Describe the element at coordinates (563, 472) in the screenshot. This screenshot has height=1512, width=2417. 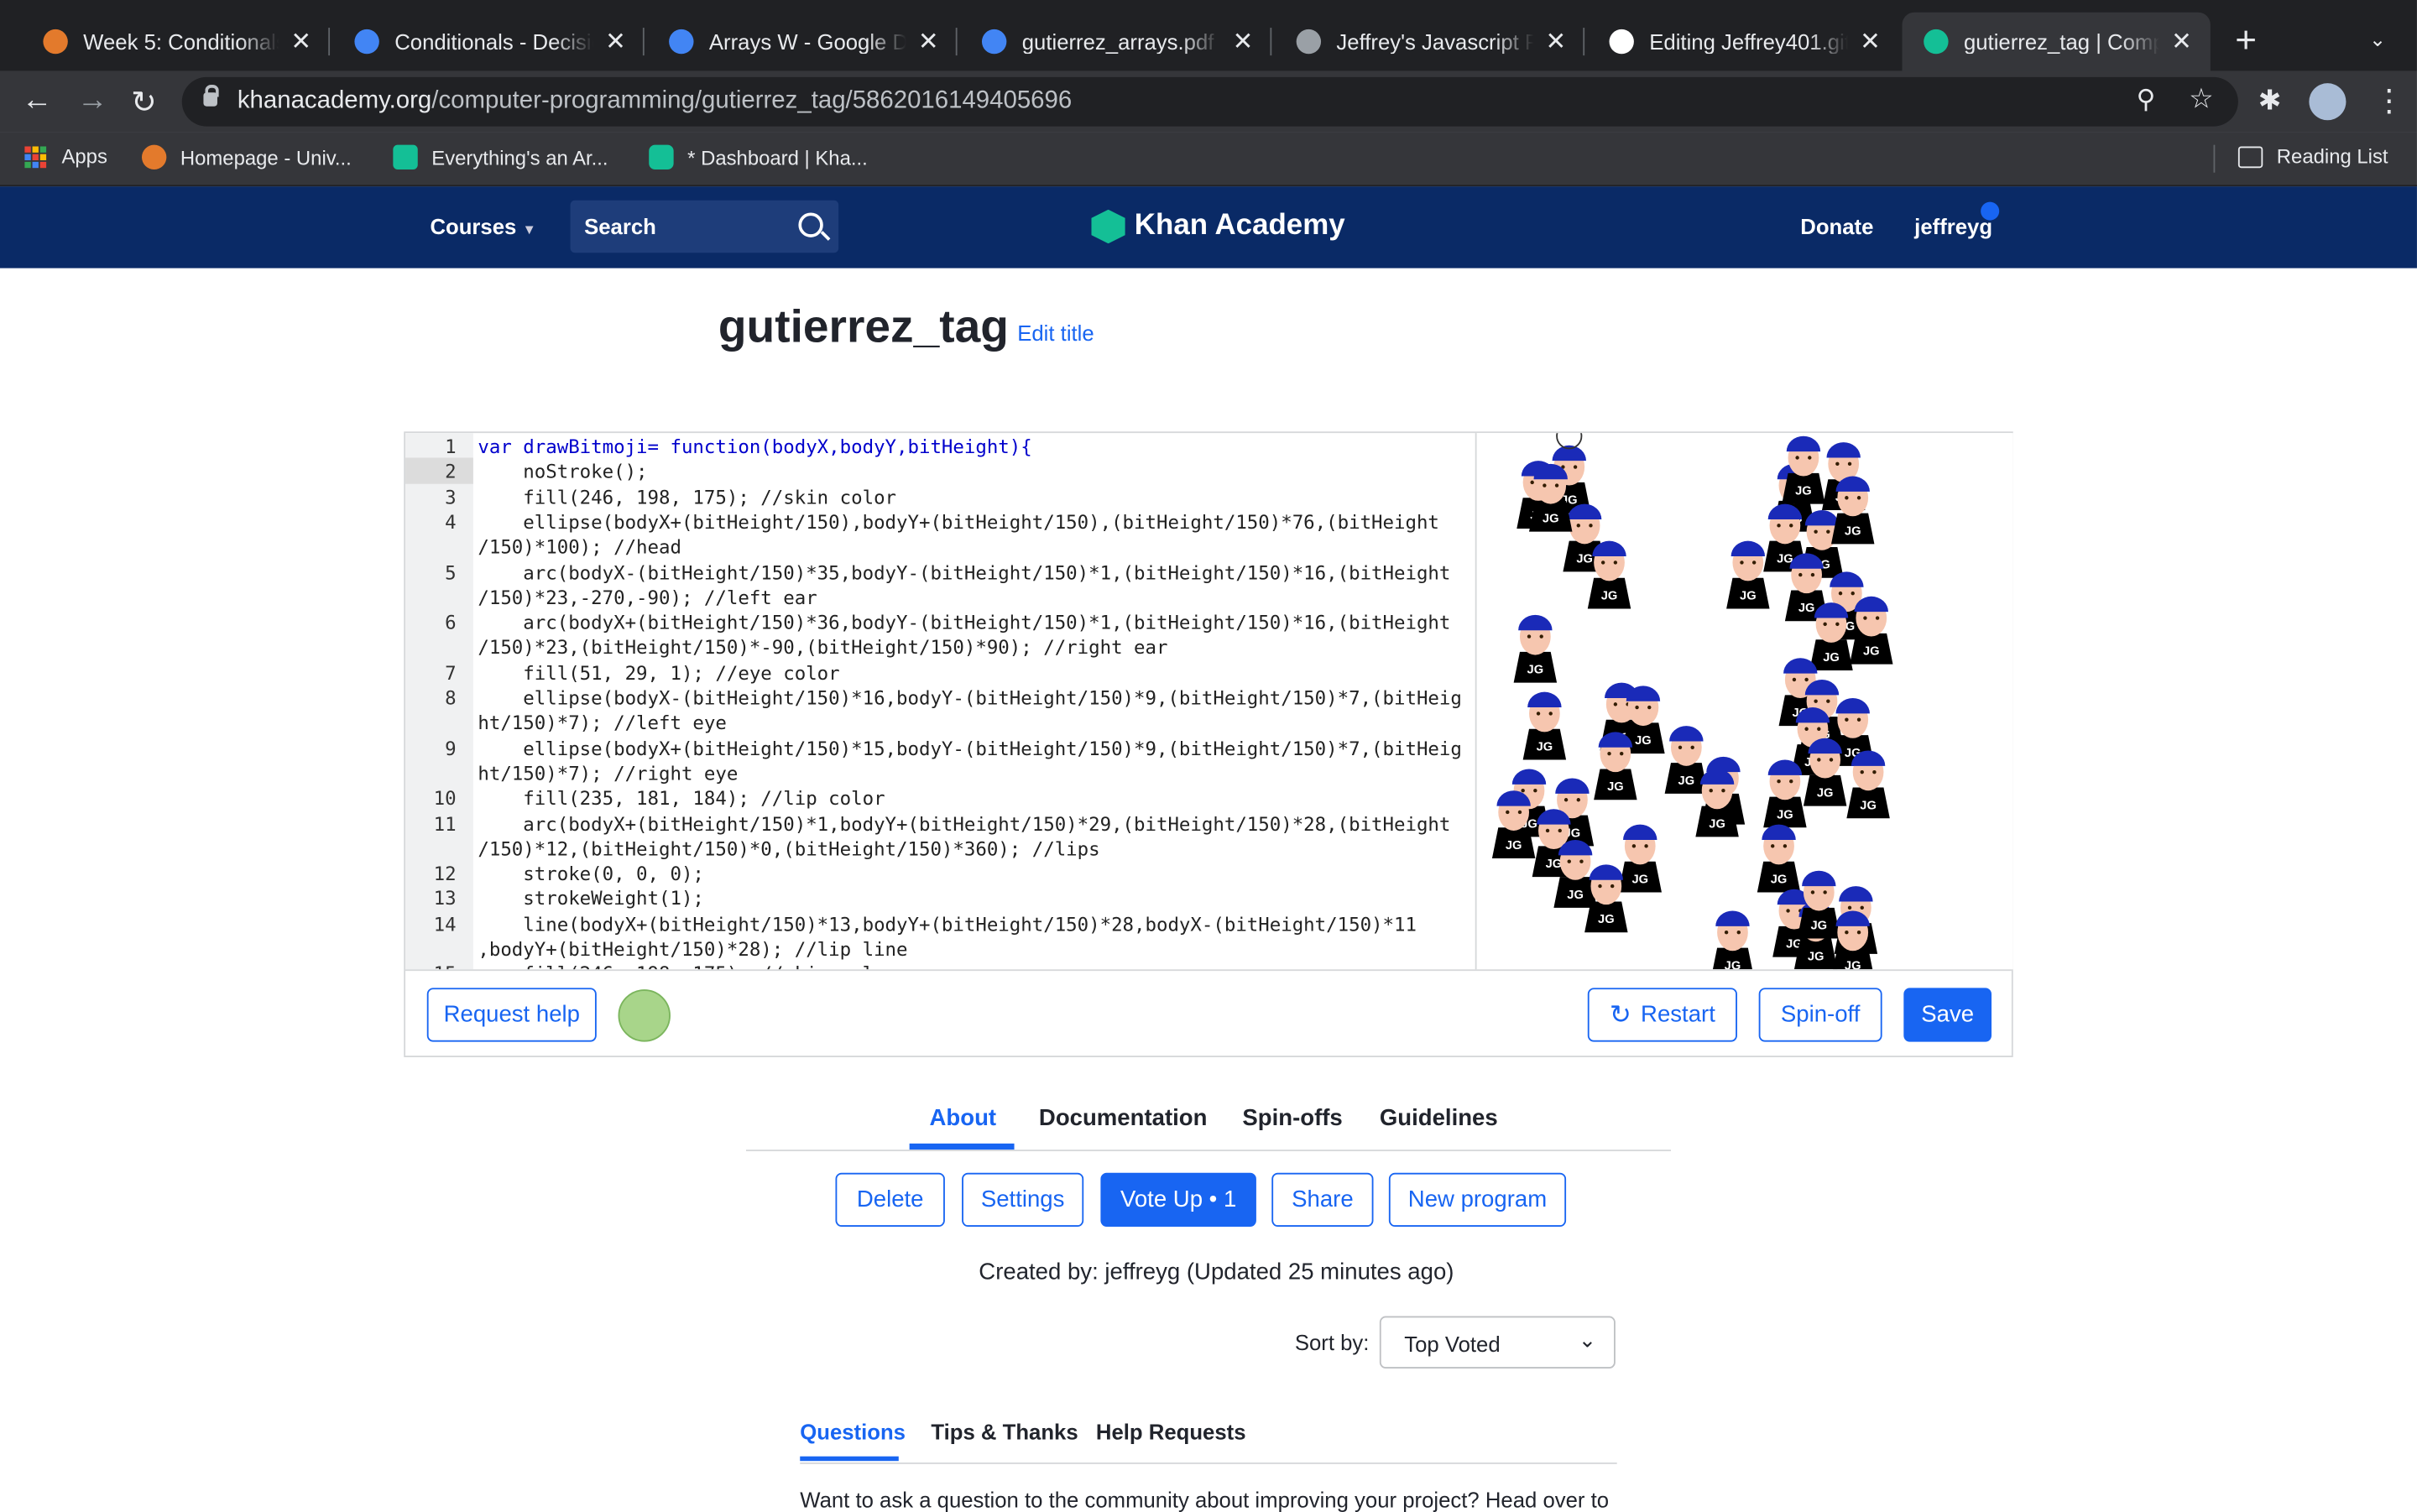
I see `code-line: noStroke();` at that location.